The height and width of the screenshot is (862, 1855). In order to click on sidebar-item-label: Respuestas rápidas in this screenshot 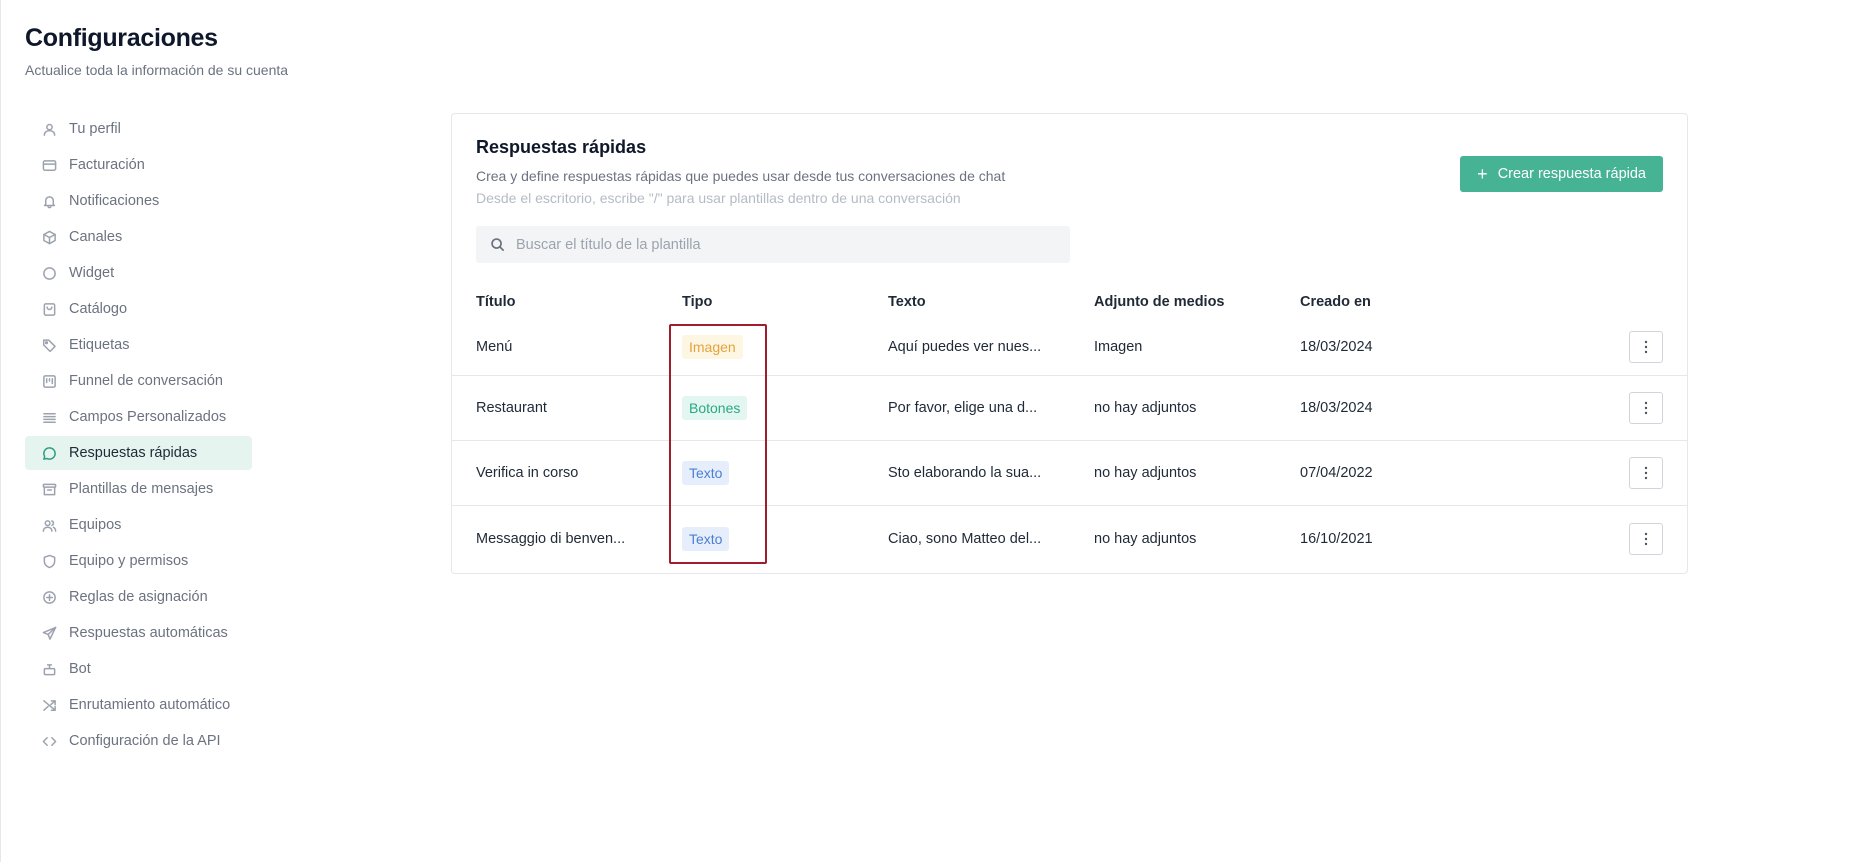, I will do `click(133, 453)`.